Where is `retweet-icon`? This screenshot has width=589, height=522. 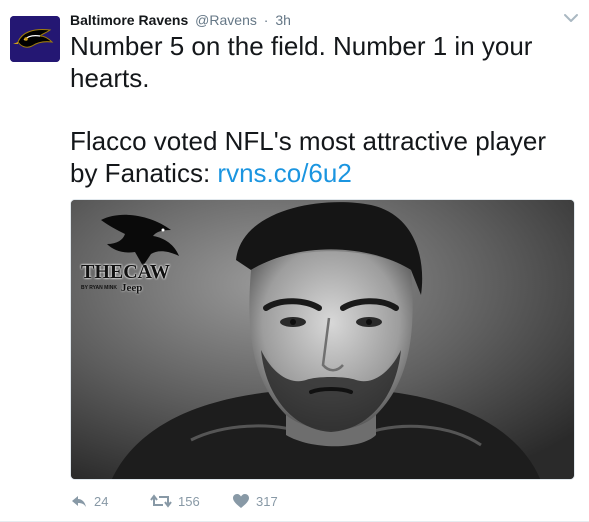
retweet-icon is located at coordinates (161, 501).